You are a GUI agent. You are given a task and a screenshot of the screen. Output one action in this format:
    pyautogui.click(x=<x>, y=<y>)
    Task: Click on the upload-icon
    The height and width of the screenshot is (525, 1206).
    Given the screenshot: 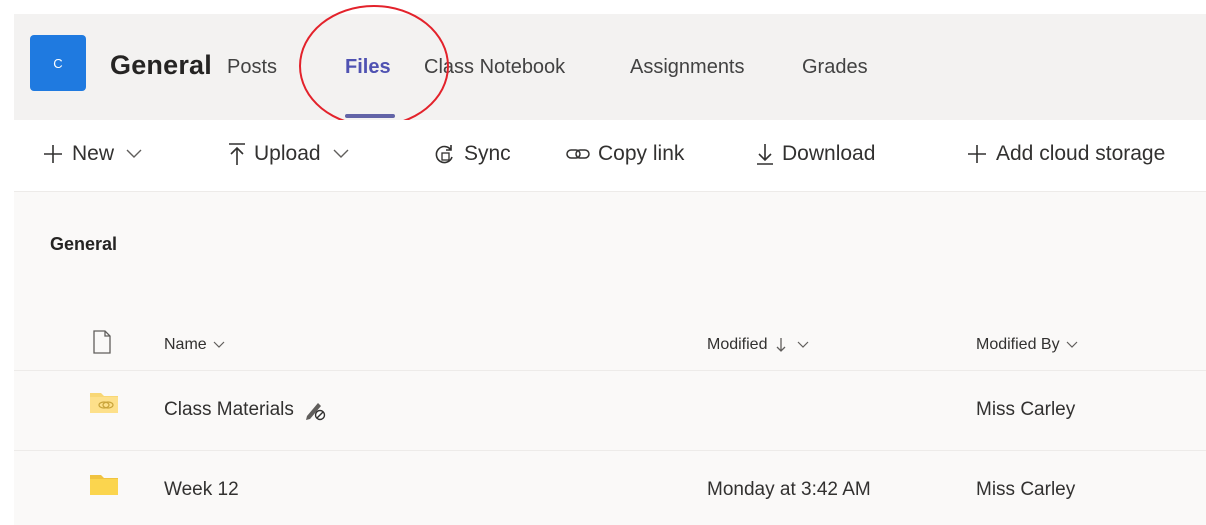 What is the action you would take?
    pyautogui.click(x=237, y=154)
    